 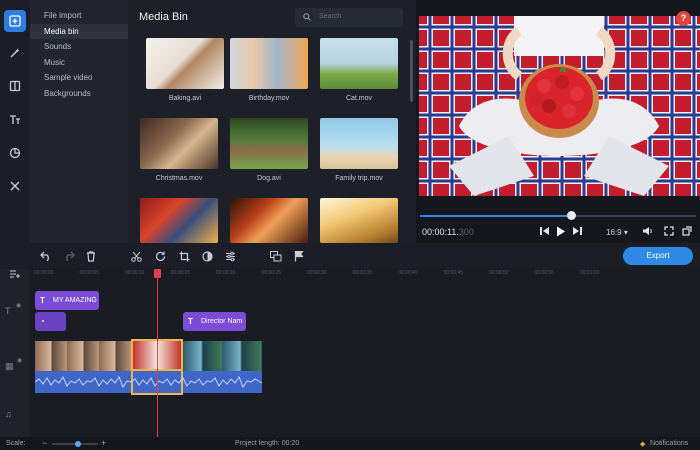 What do you see at coordinates (135, 273) in the screenshot?
I see `ruler-tick: 00:00:10` at bounding box center [135, 273].